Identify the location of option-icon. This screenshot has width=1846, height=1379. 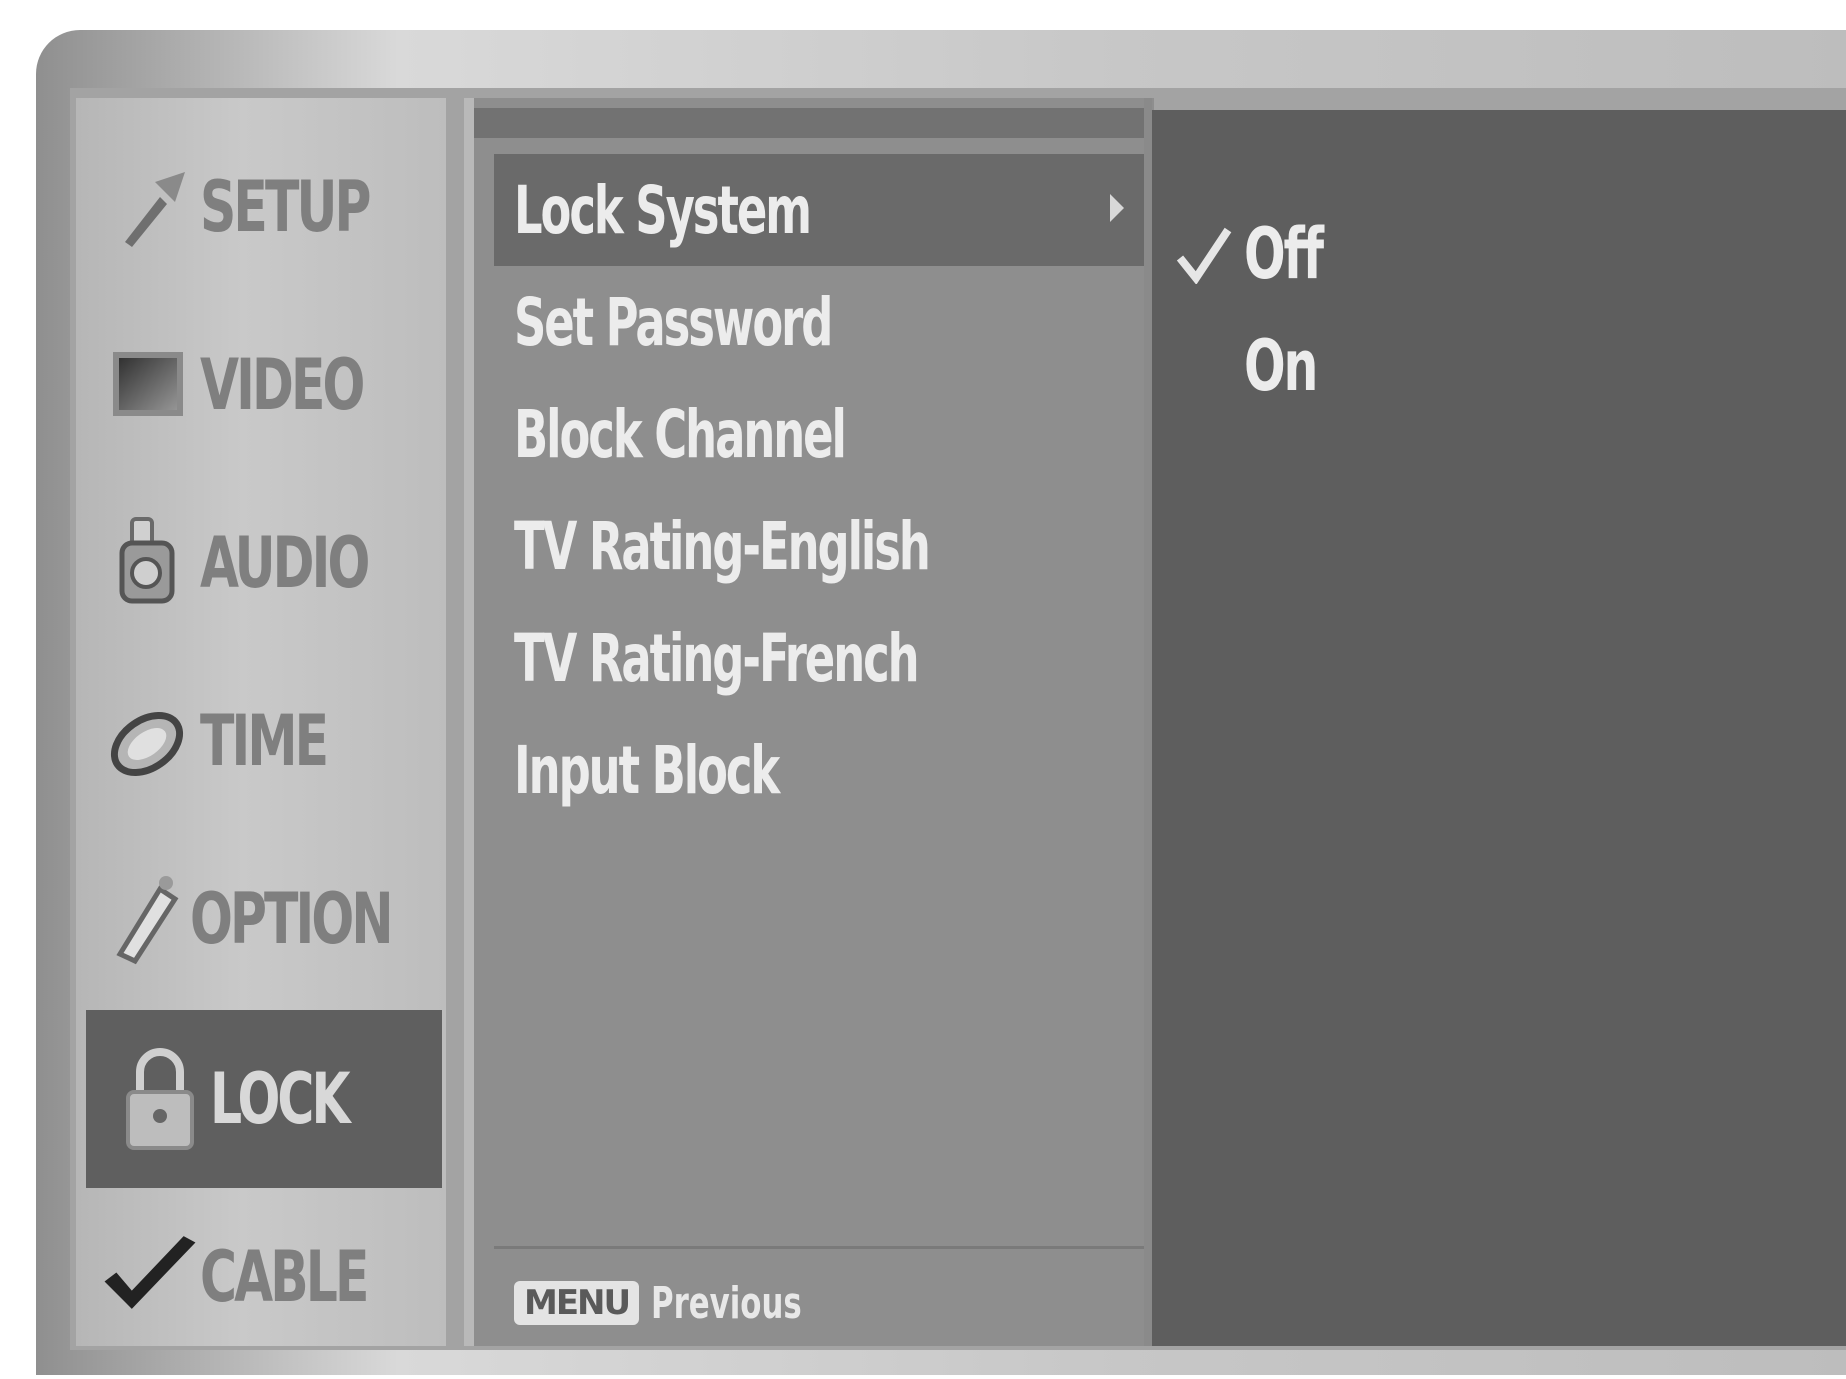
(145, 919).